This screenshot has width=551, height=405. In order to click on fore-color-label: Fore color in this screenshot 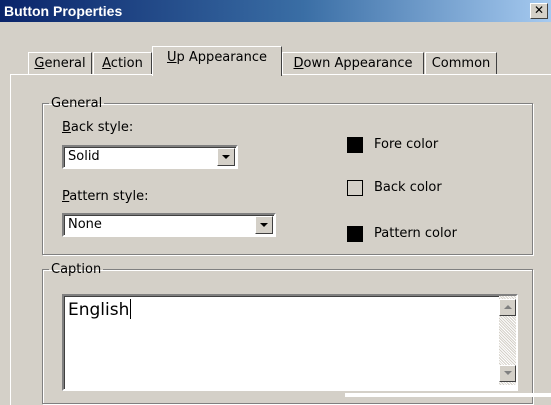, I will do `click(406, 144)`.